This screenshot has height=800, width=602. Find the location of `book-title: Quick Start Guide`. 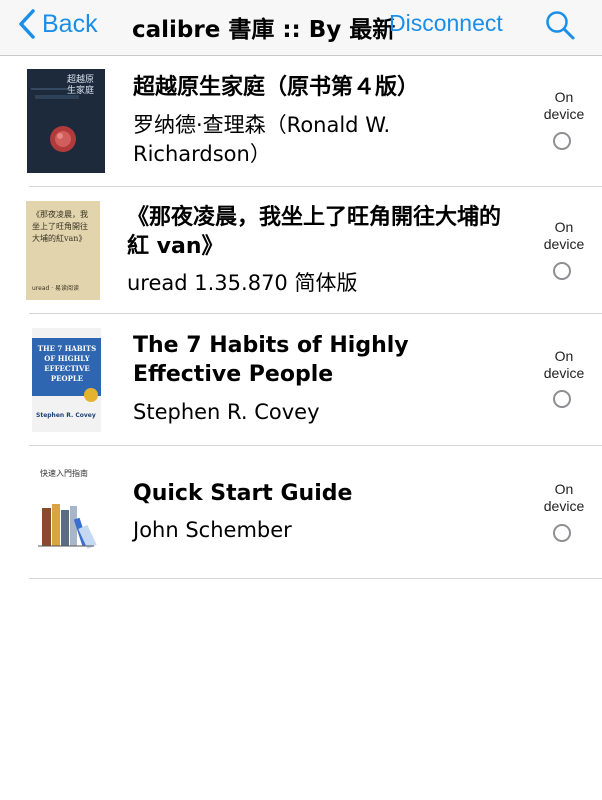

book-title: Quick Start Guide is located at coordinates (243, 493).